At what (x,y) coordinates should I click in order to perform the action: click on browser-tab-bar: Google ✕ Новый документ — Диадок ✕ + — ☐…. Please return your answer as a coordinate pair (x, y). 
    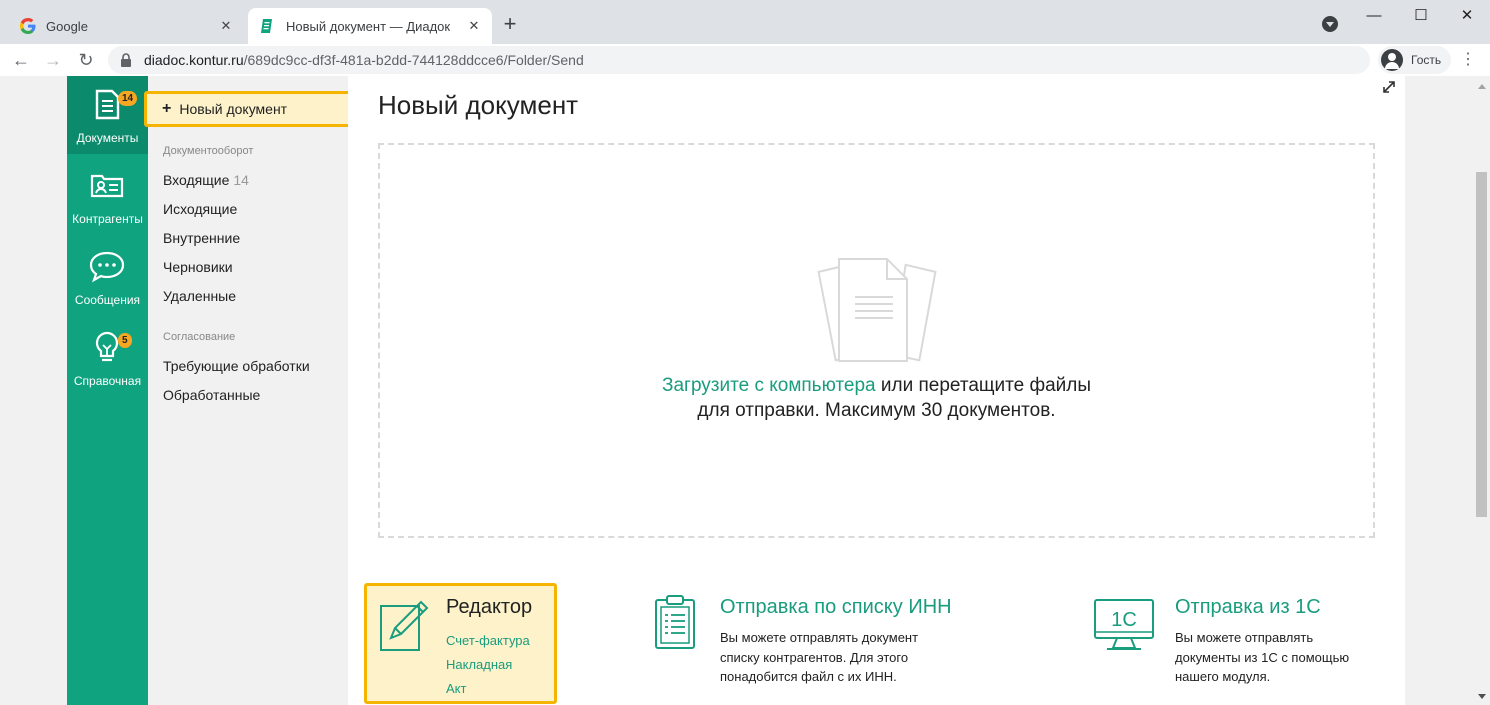
    Looking at the image, I should click on (745, 22).